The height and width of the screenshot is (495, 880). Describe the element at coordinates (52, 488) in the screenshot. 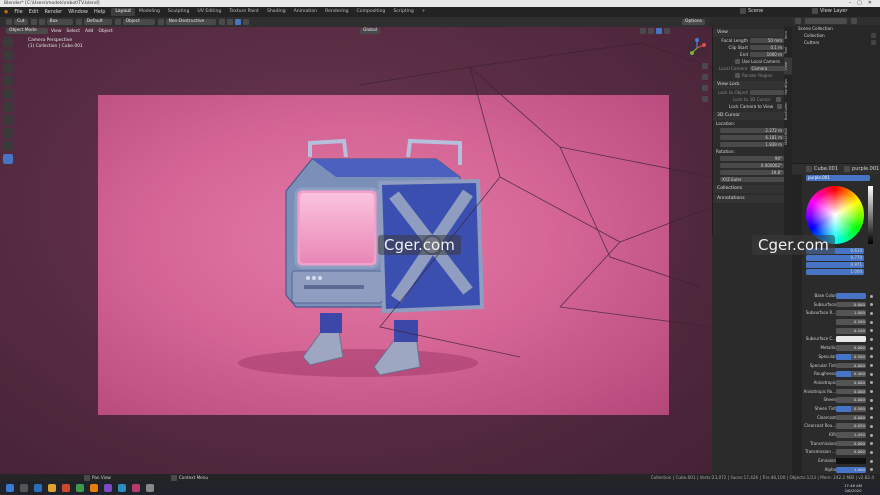

I see `explorer-icon` at that location.